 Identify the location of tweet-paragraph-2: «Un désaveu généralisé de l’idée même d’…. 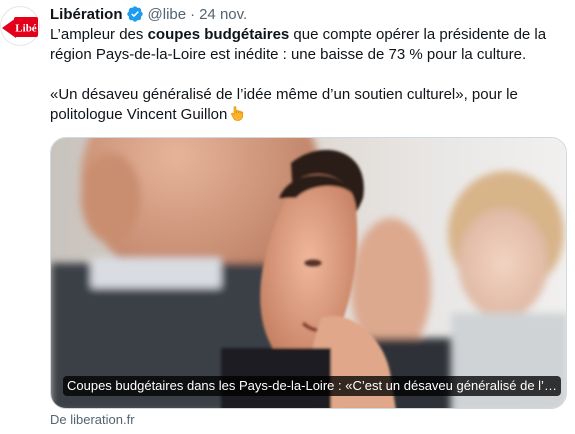
(307, 105).